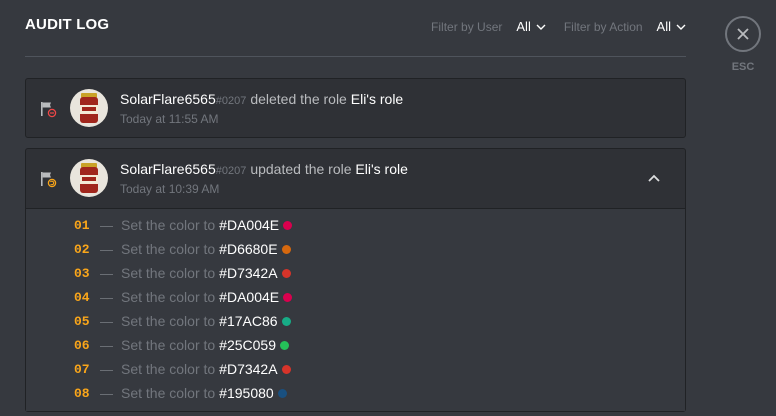 This screenshot has width=776, height=416. I want to click on change-value: #195080, so click(246, 393).